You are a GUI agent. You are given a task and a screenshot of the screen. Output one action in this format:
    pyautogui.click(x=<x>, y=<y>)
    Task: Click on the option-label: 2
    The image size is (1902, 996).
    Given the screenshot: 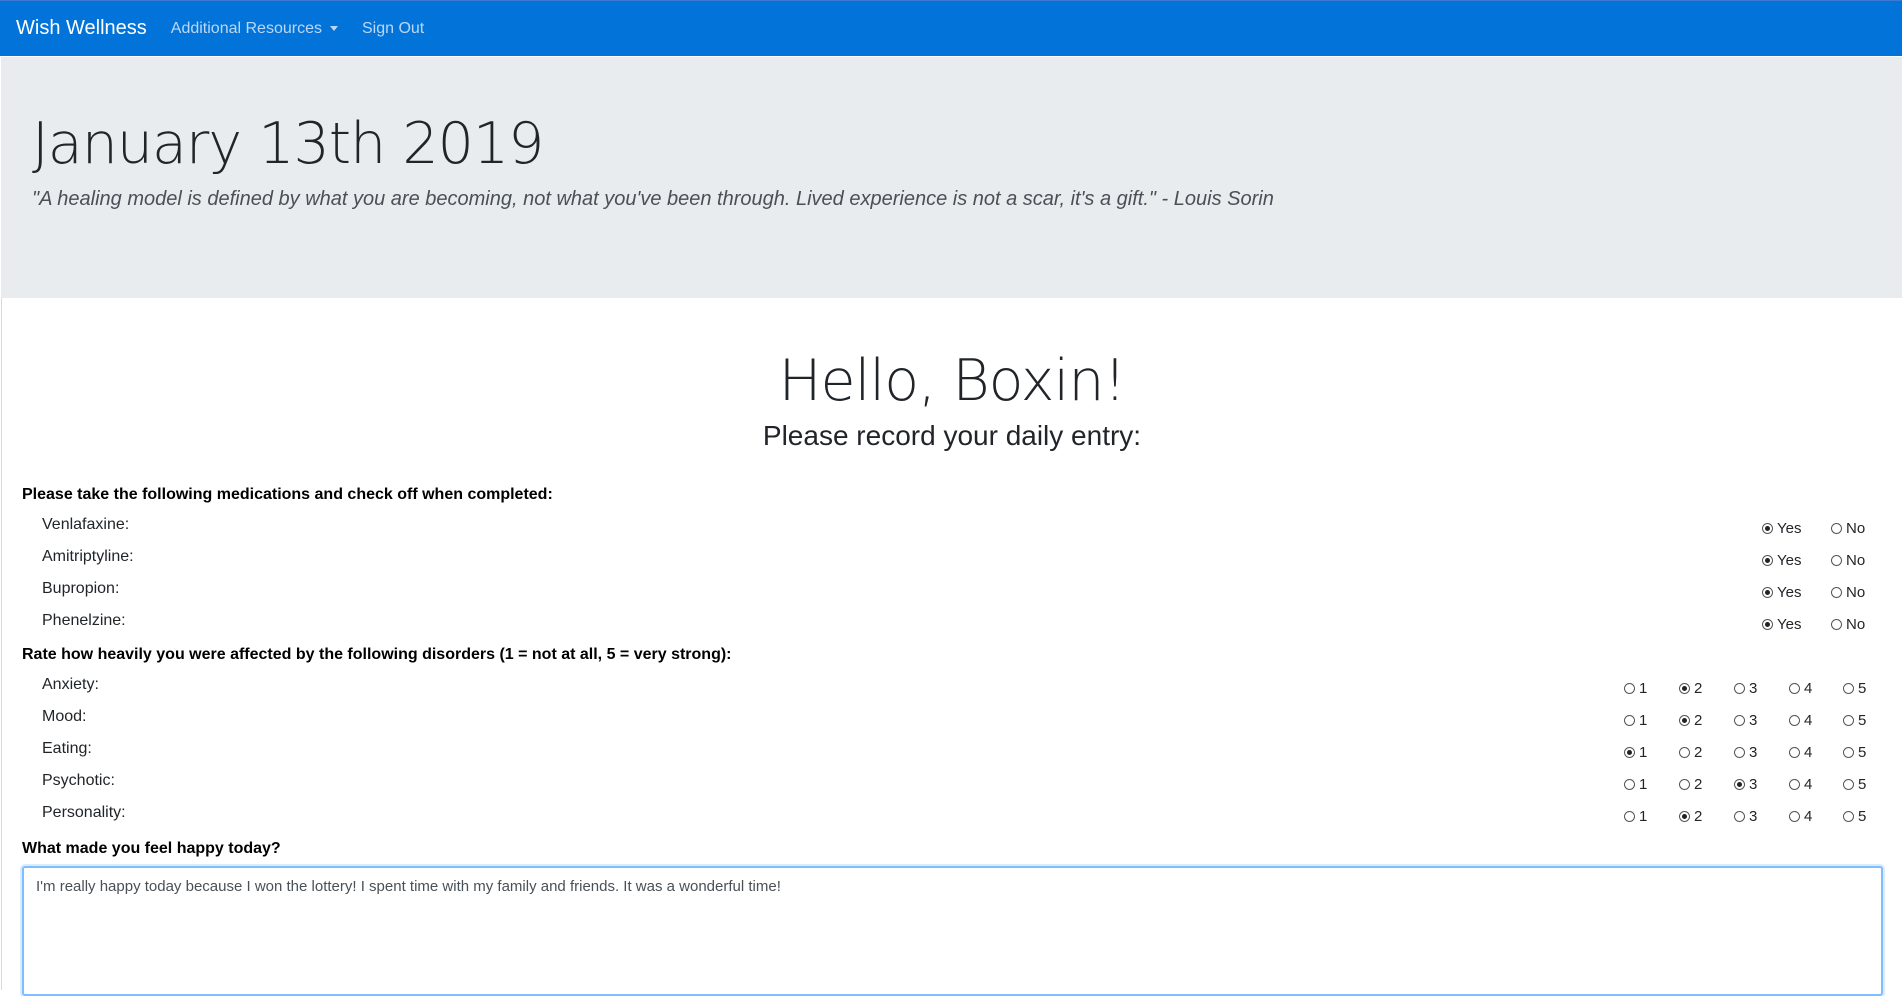 What is the action you would take?
    pyautogui.click(x=1698, y=784)
    